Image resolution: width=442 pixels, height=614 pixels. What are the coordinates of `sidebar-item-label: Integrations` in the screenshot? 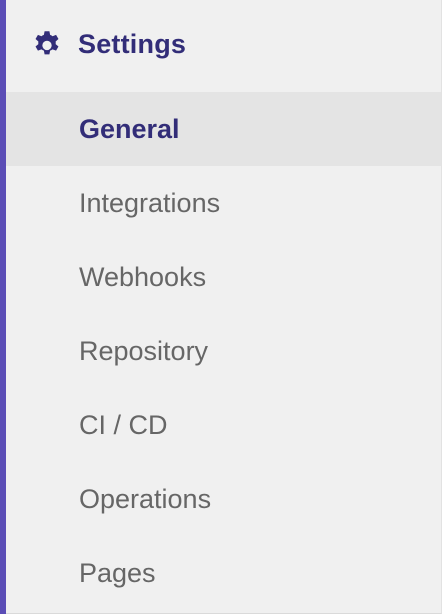 It's located at (150, 202).